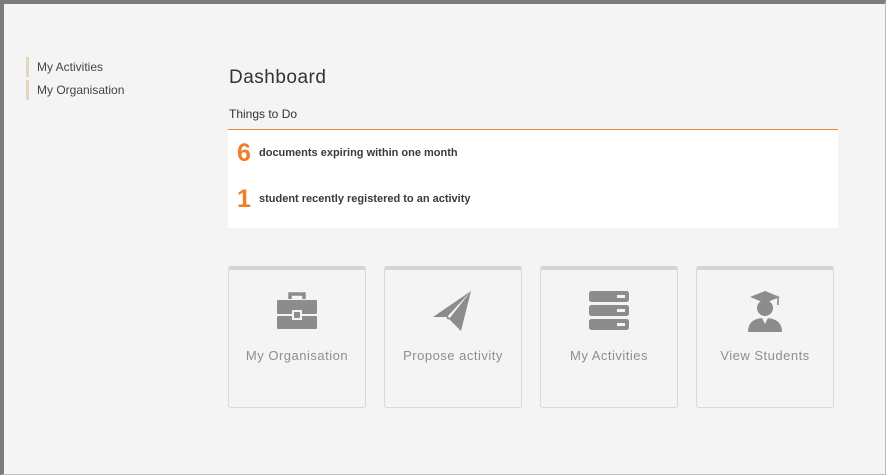  Describe the element at coordinates (765, 337) in the screenshot. I see `tile-view-students: View Students` at that location.